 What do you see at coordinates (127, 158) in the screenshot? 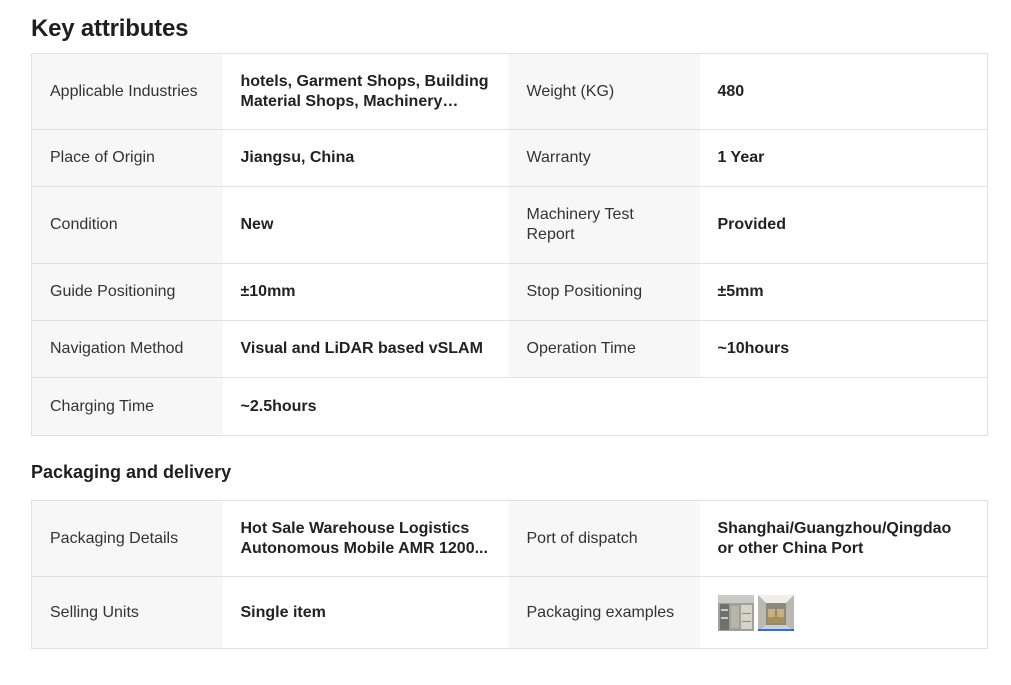
I see `attr-label-place-of-origin: Place of Origin` at bounding box center [127, 158].